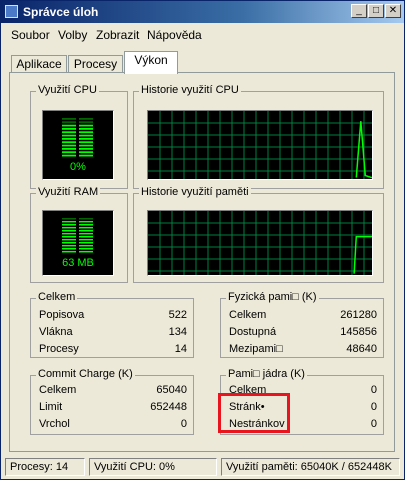 The height and width of the screenshot is (480, 405). I want to click on physical-key: Dostupná, so click(253, 332).